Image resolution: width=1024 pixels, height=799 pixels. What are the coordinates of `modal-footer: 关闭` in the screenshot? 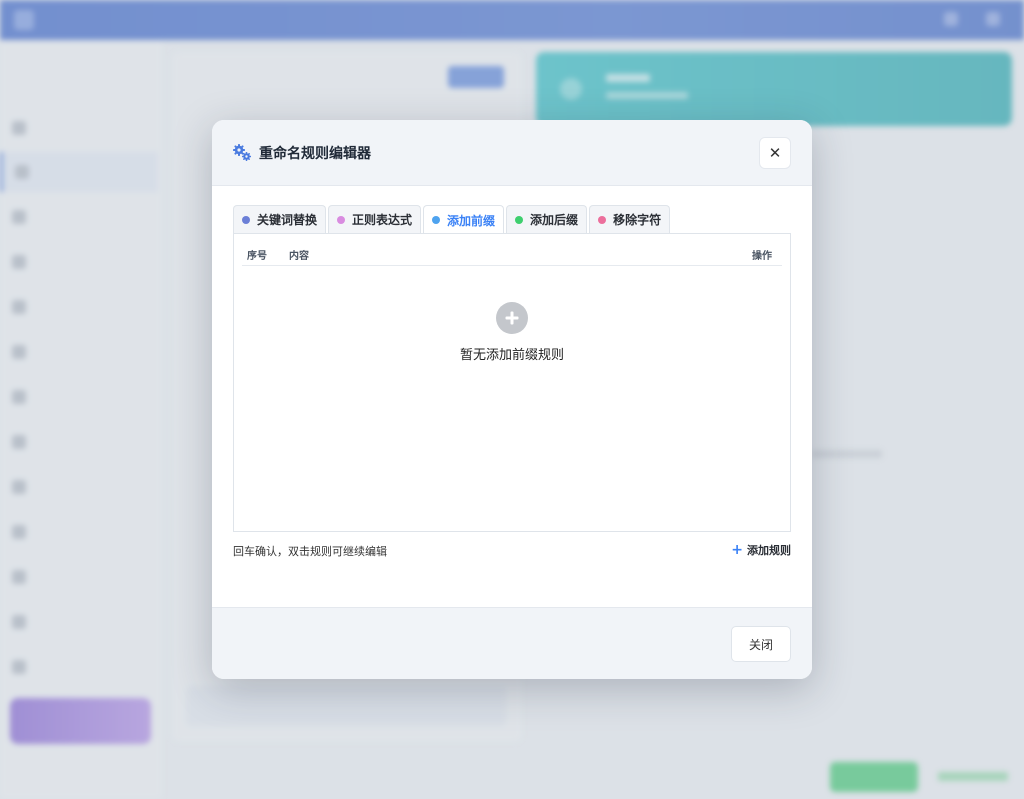 It's located at (512, 643).